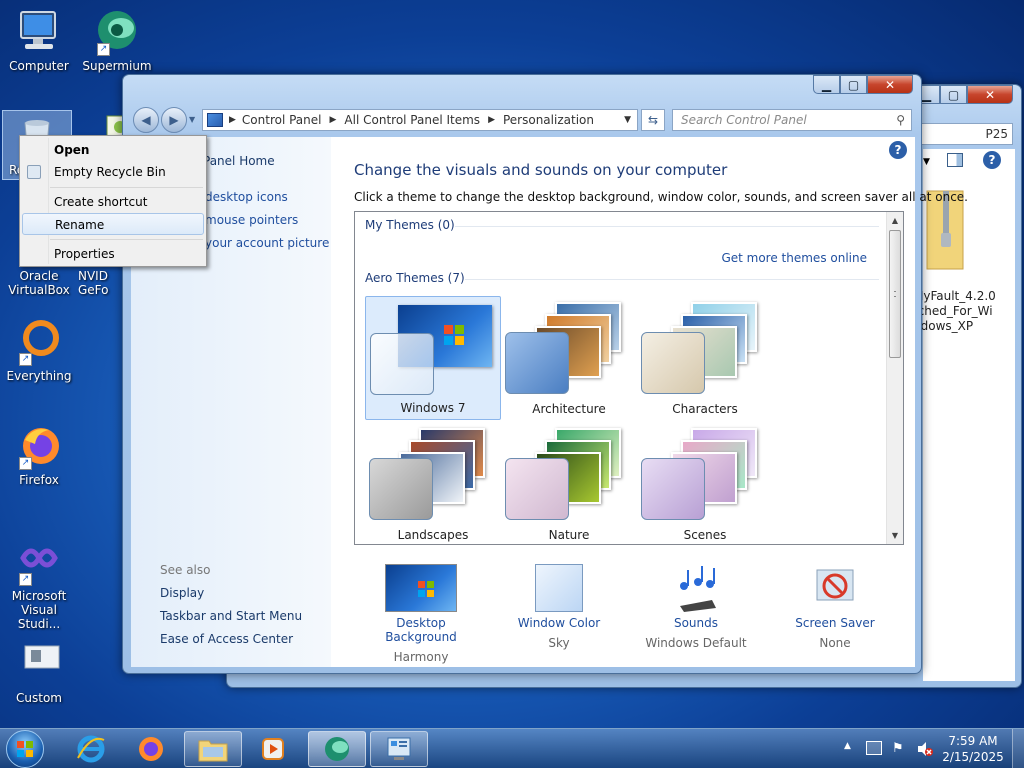 This screenshot has width=1024, height=768. I want to click on nav-link-desktop-icons: desktop icons, so click(246, 197).